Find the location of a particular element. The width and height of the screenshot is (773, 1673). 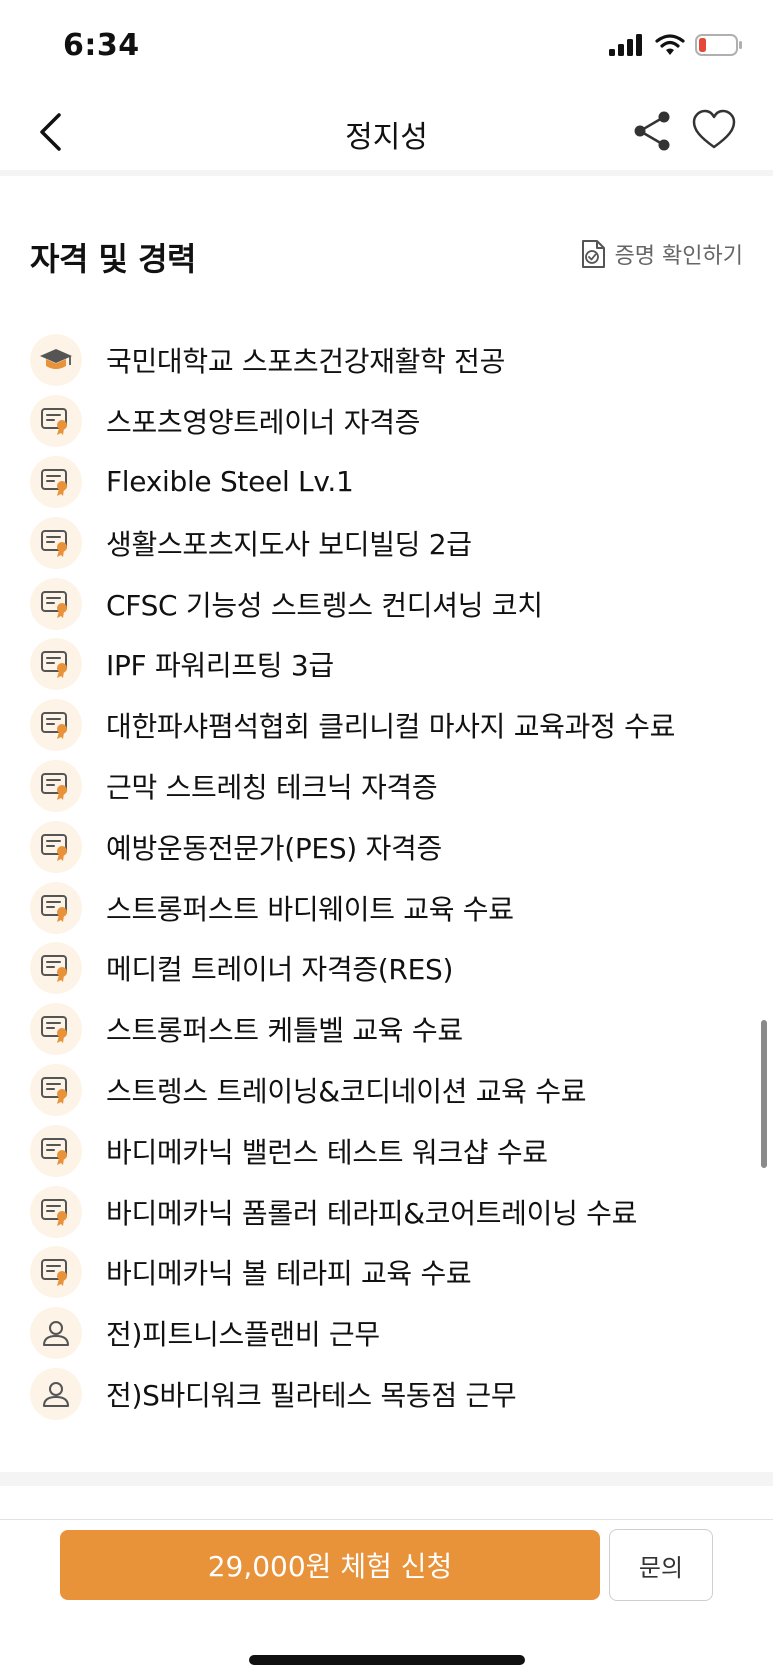

credential-item-certificate: 스트렝스 트레이닝&코디네이션 교육 수료 is located at coordinates (390, 1090).